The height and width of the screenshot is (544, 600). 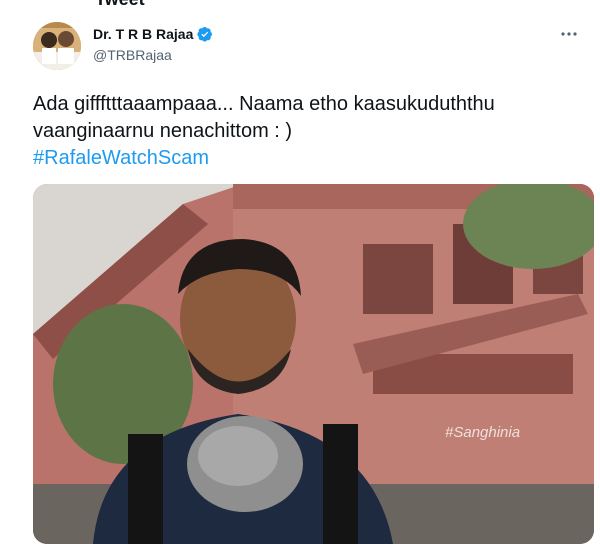 I want to click on avatar-image, so click(x=57, y=46).